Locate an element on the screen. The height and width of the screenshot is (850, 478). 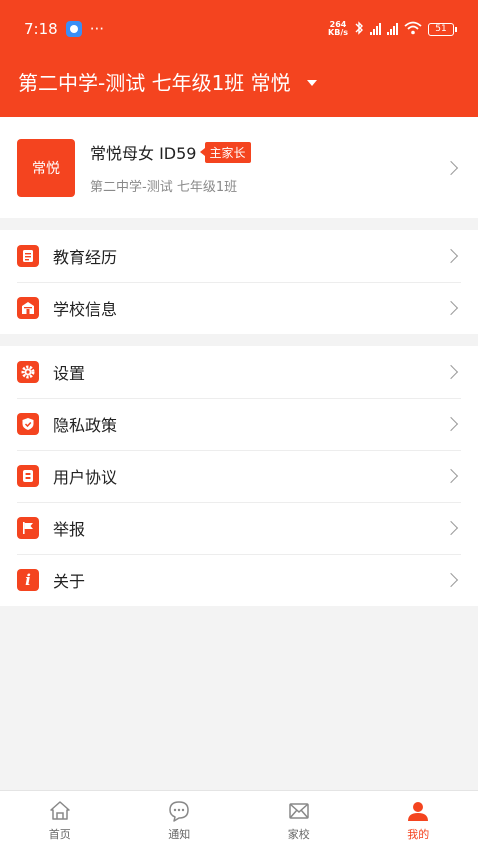
avatar: 常悦 is located at coordinates (46, 167).